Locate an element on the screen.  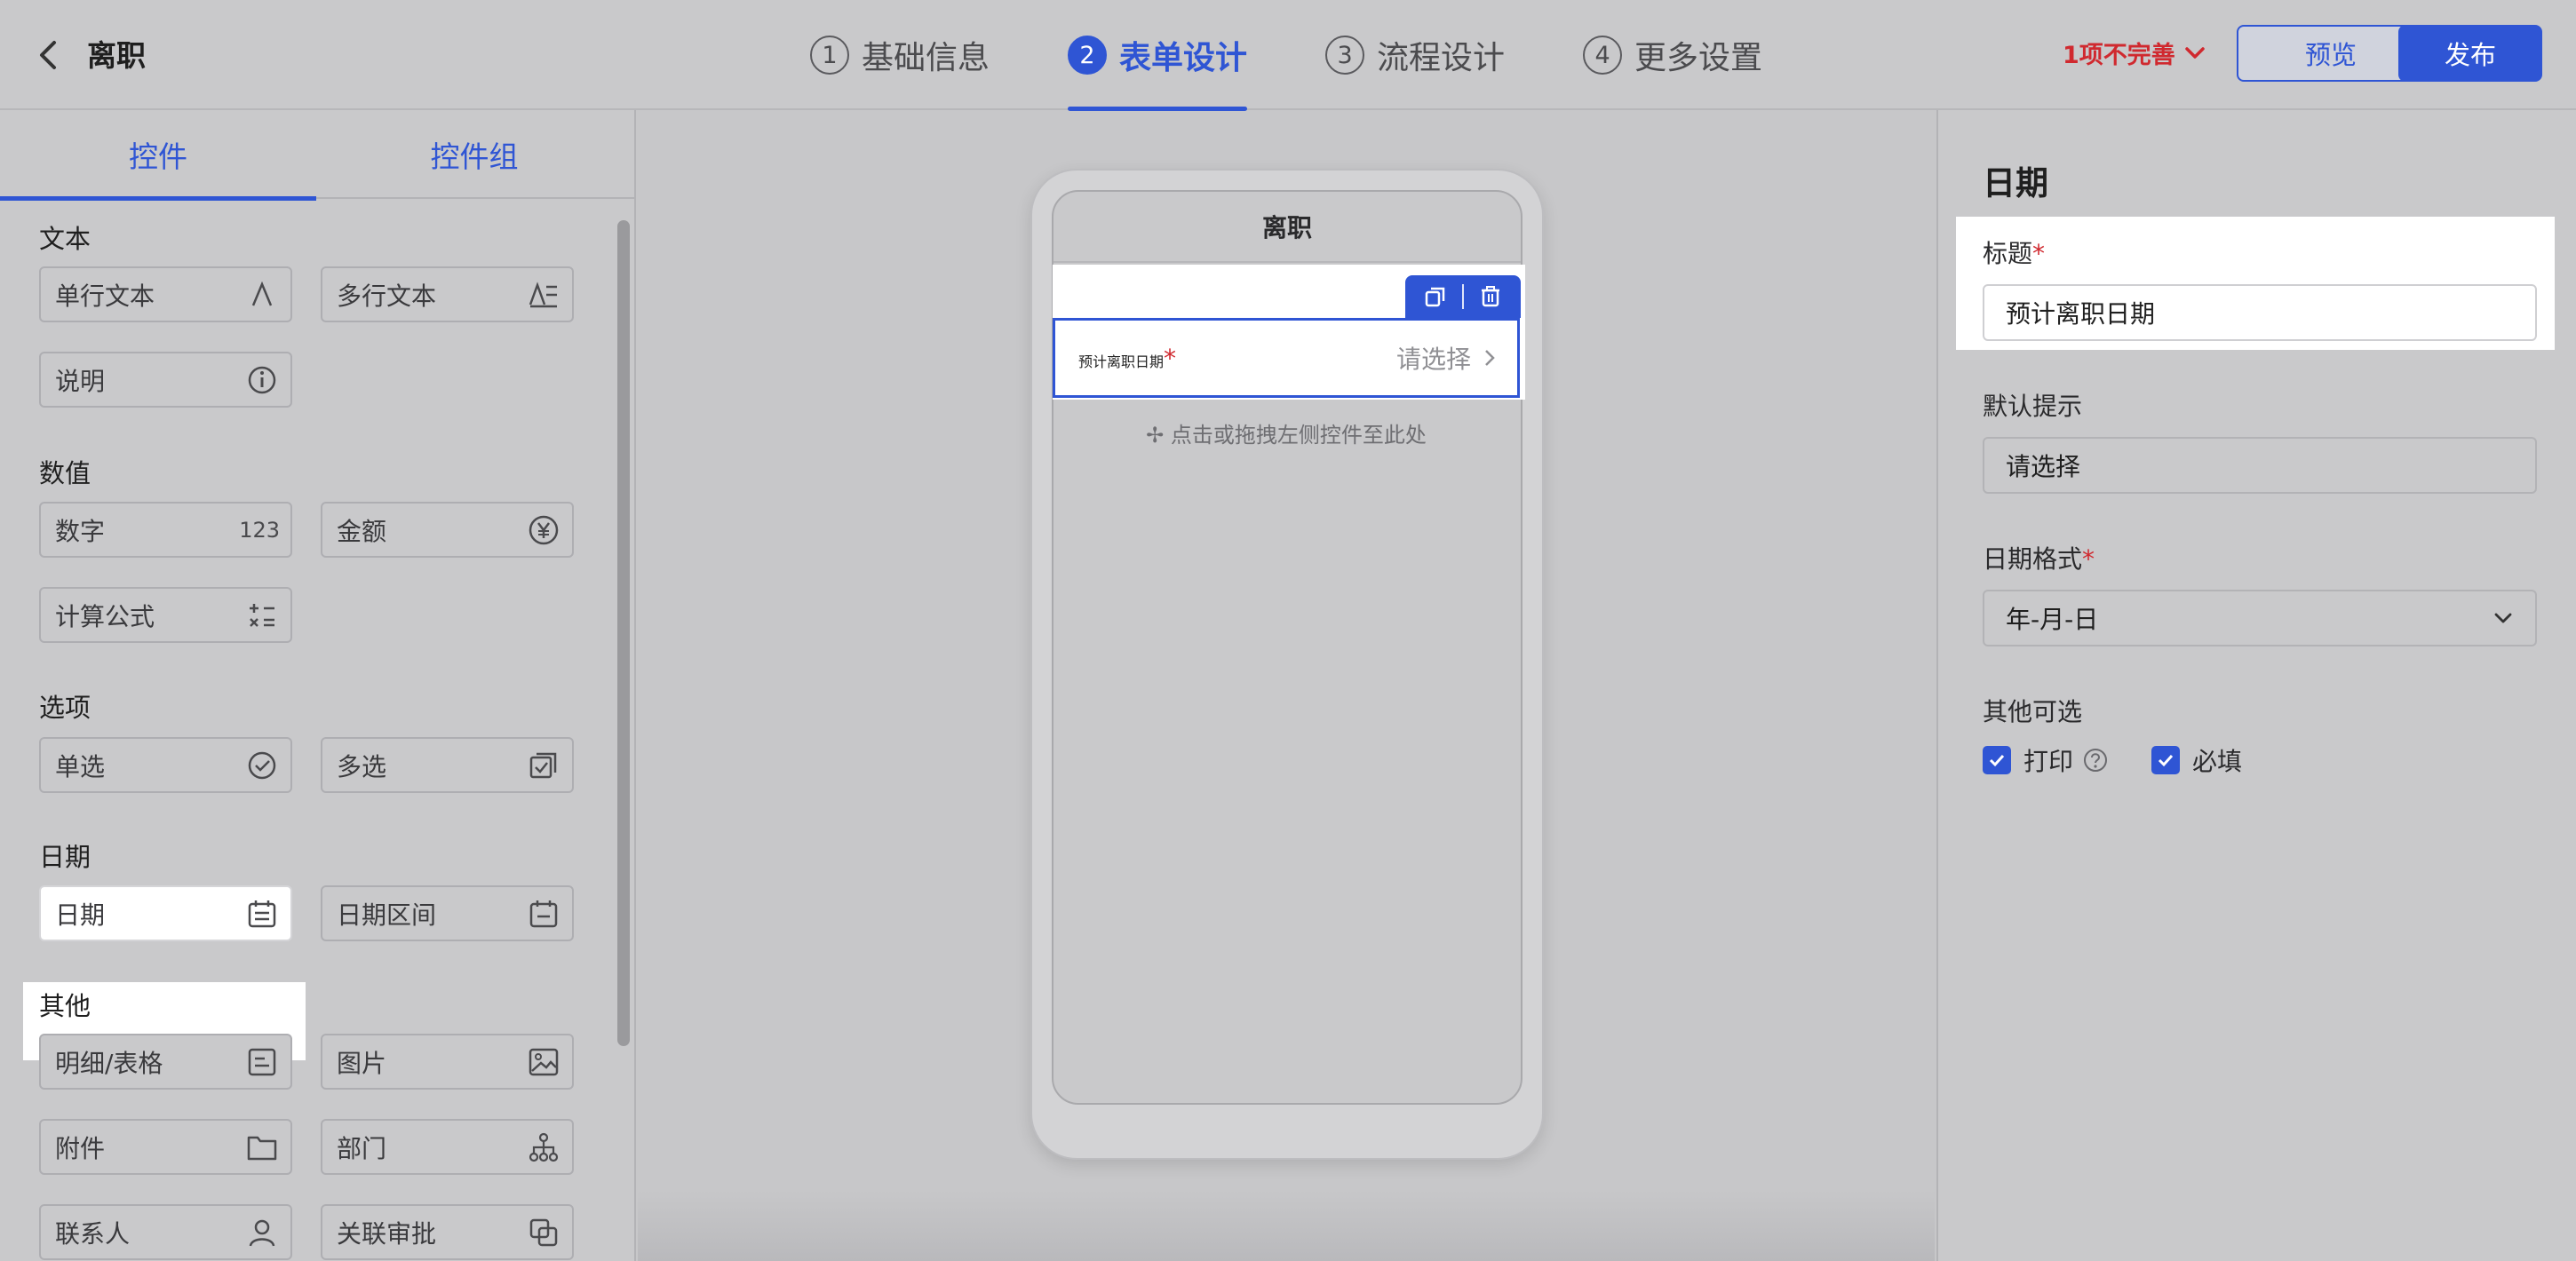
option-print: 打印 is located at coordinates (2046, 760).